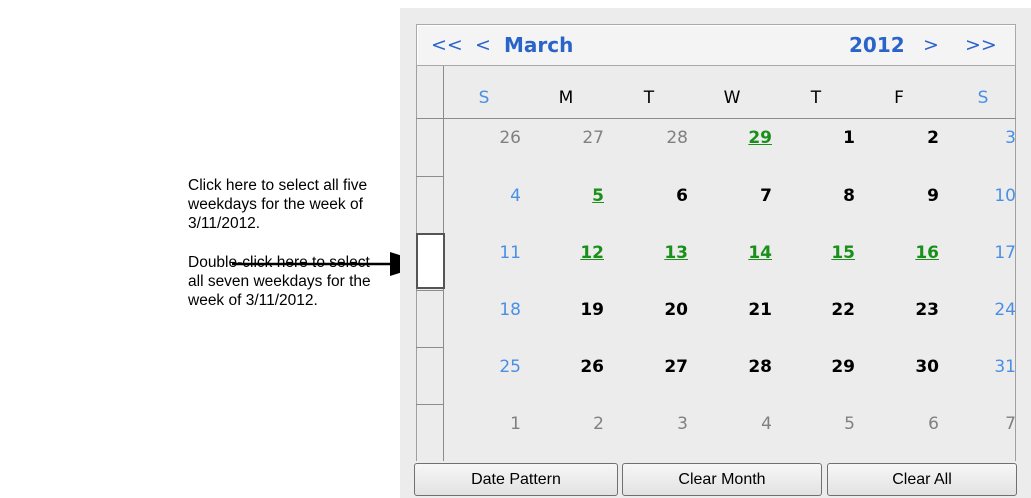 This screenshot has height=498, width=1031. What do you see at coordinates (931, 45) in the screenshot?
I see `next-month-button: >` at bounding box center [931, 45].